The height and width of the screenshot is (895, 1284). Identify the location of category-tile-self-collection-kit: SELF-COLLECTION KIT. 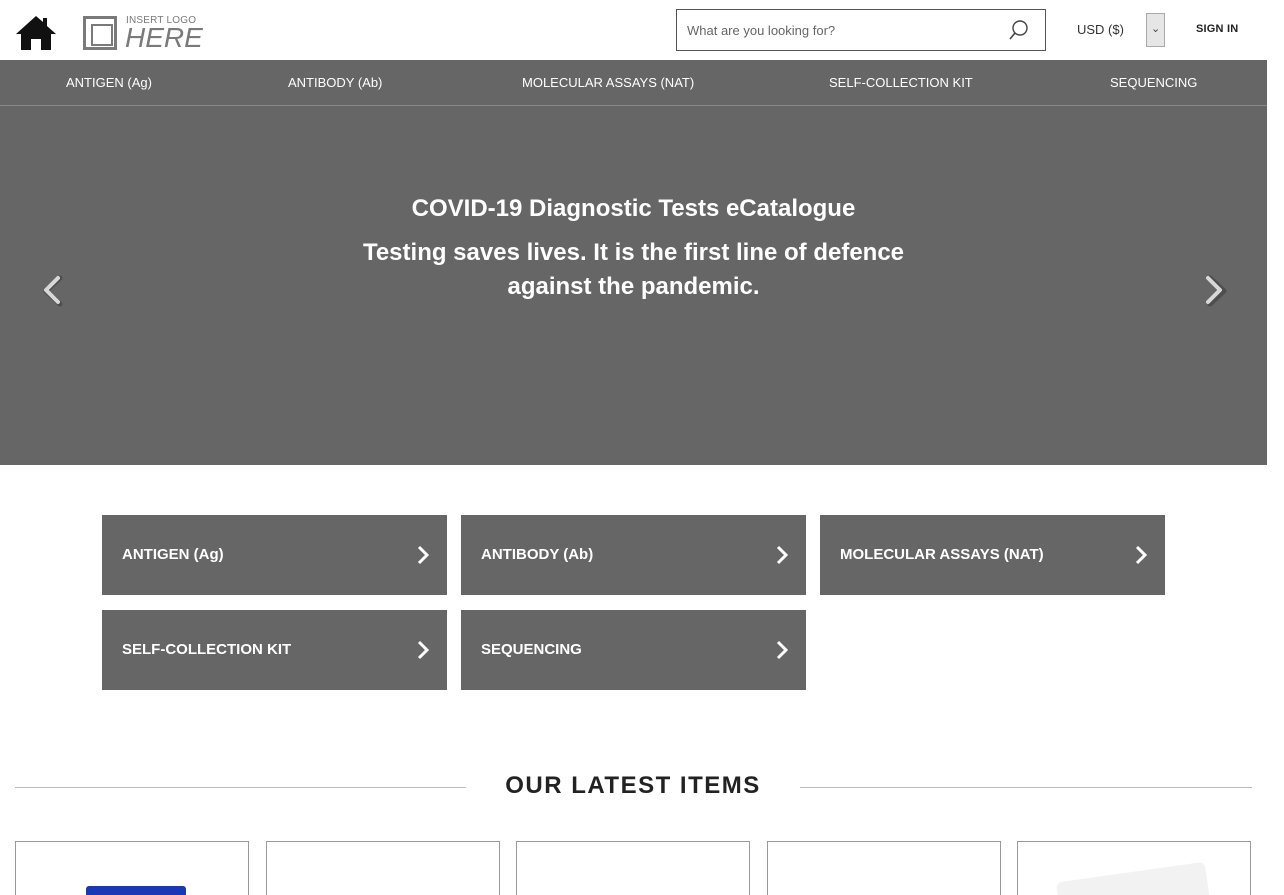
(274, 650).